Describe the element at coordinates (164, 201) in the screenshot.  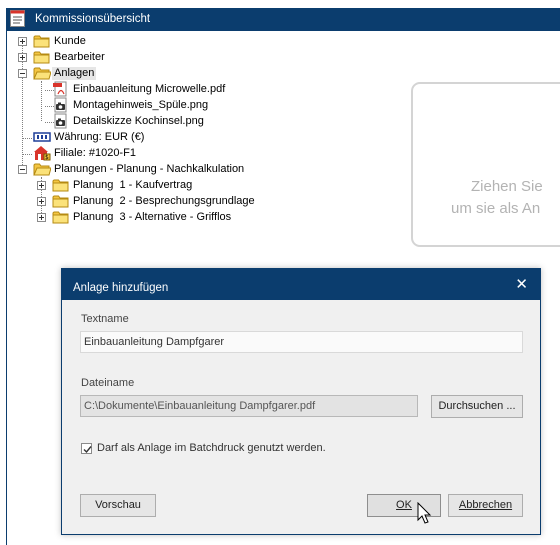
I see `tree-item-label: Planung 2 - Besprechungsgrundlage` at that location.